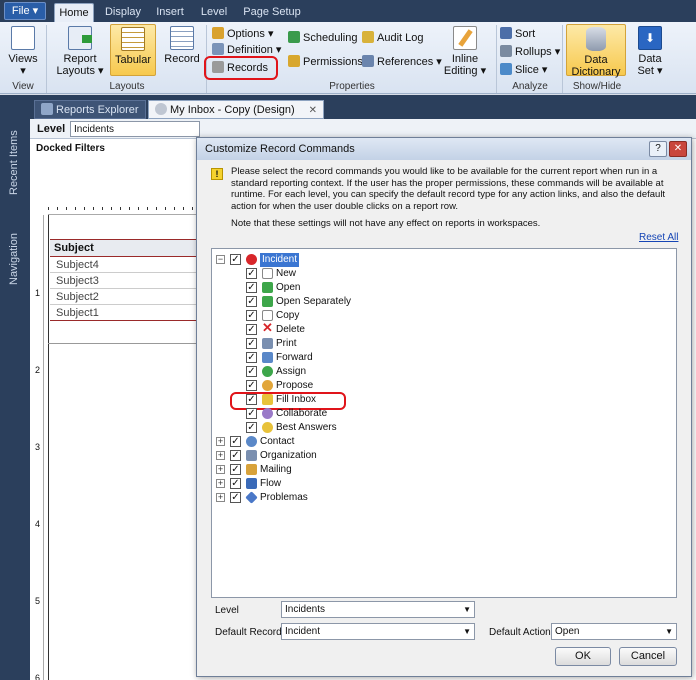 Image resolution: width=696 pixels, height=680 pixels. Describe the element at coordinates (23, 51) in the screenshot. I see `views-button: Views ▾` at that location.